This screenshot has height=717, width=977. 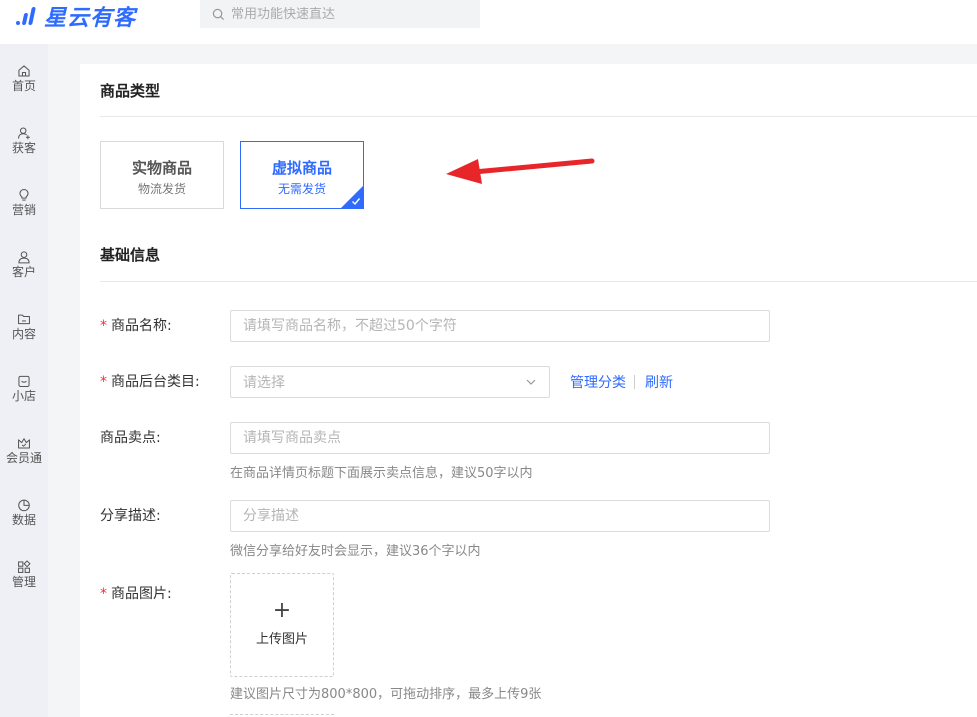 I want to click on sidebar-item-label: 内容, so click(x=23, y=334).